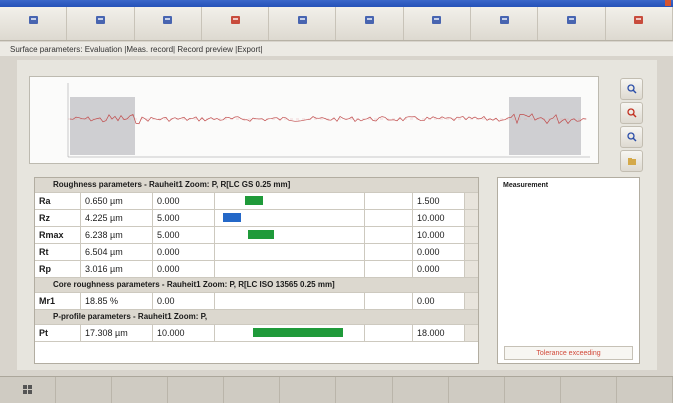 The width and height of the screenshot is (673, 403). I want to click on save-icon, so click(370, 20).